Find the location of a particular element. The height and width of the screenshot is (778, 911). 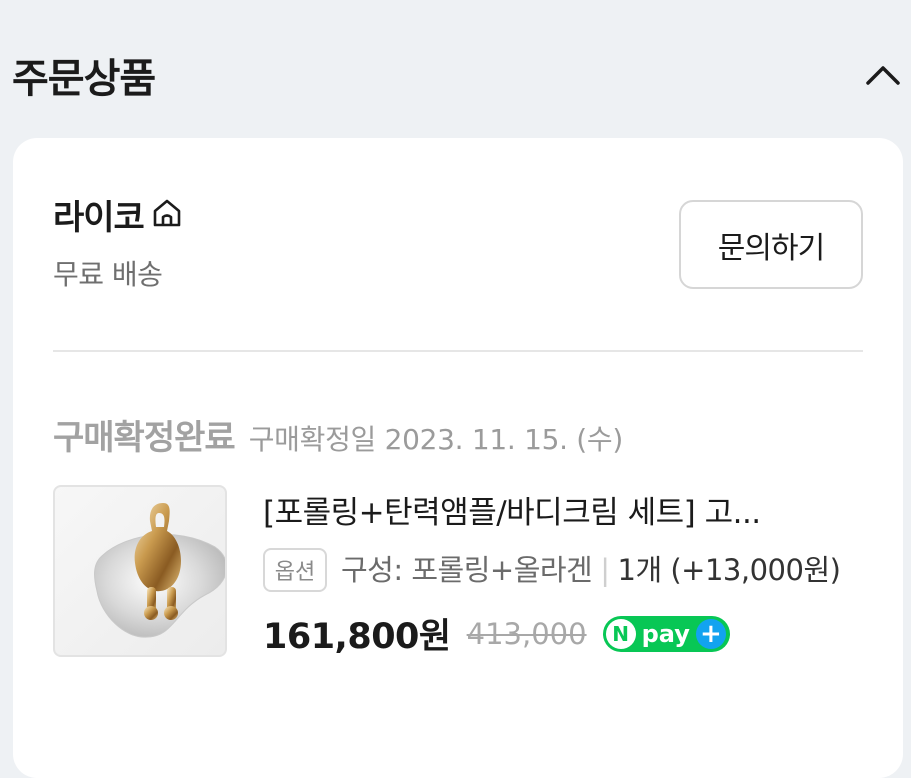

order-items-header: 주문상품 is located at coordinates (459, 75).